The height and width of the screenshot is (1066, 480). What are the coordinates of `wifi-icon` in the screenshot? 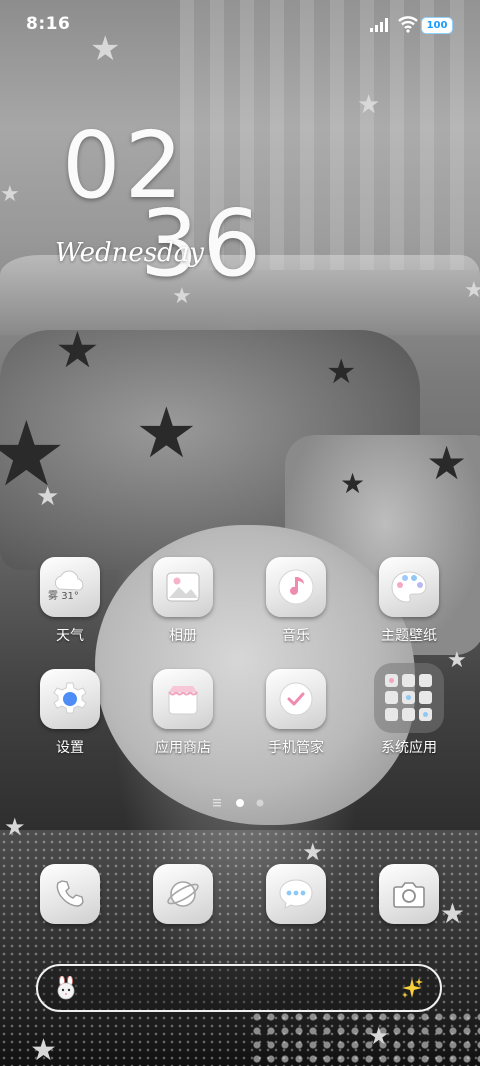 It's located at (408, 24).